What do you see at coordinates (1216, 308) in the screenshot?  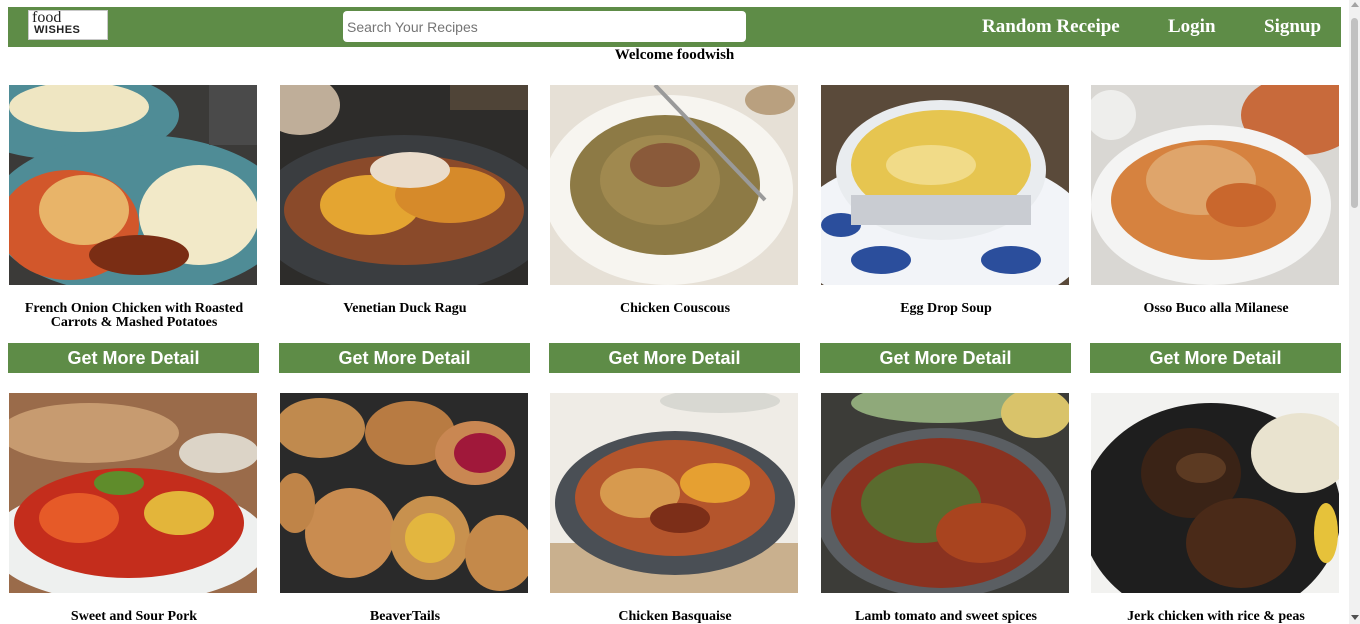 I see `recipe-title: Osso Buco alla Milanese` at bounding box center [1216, 308].